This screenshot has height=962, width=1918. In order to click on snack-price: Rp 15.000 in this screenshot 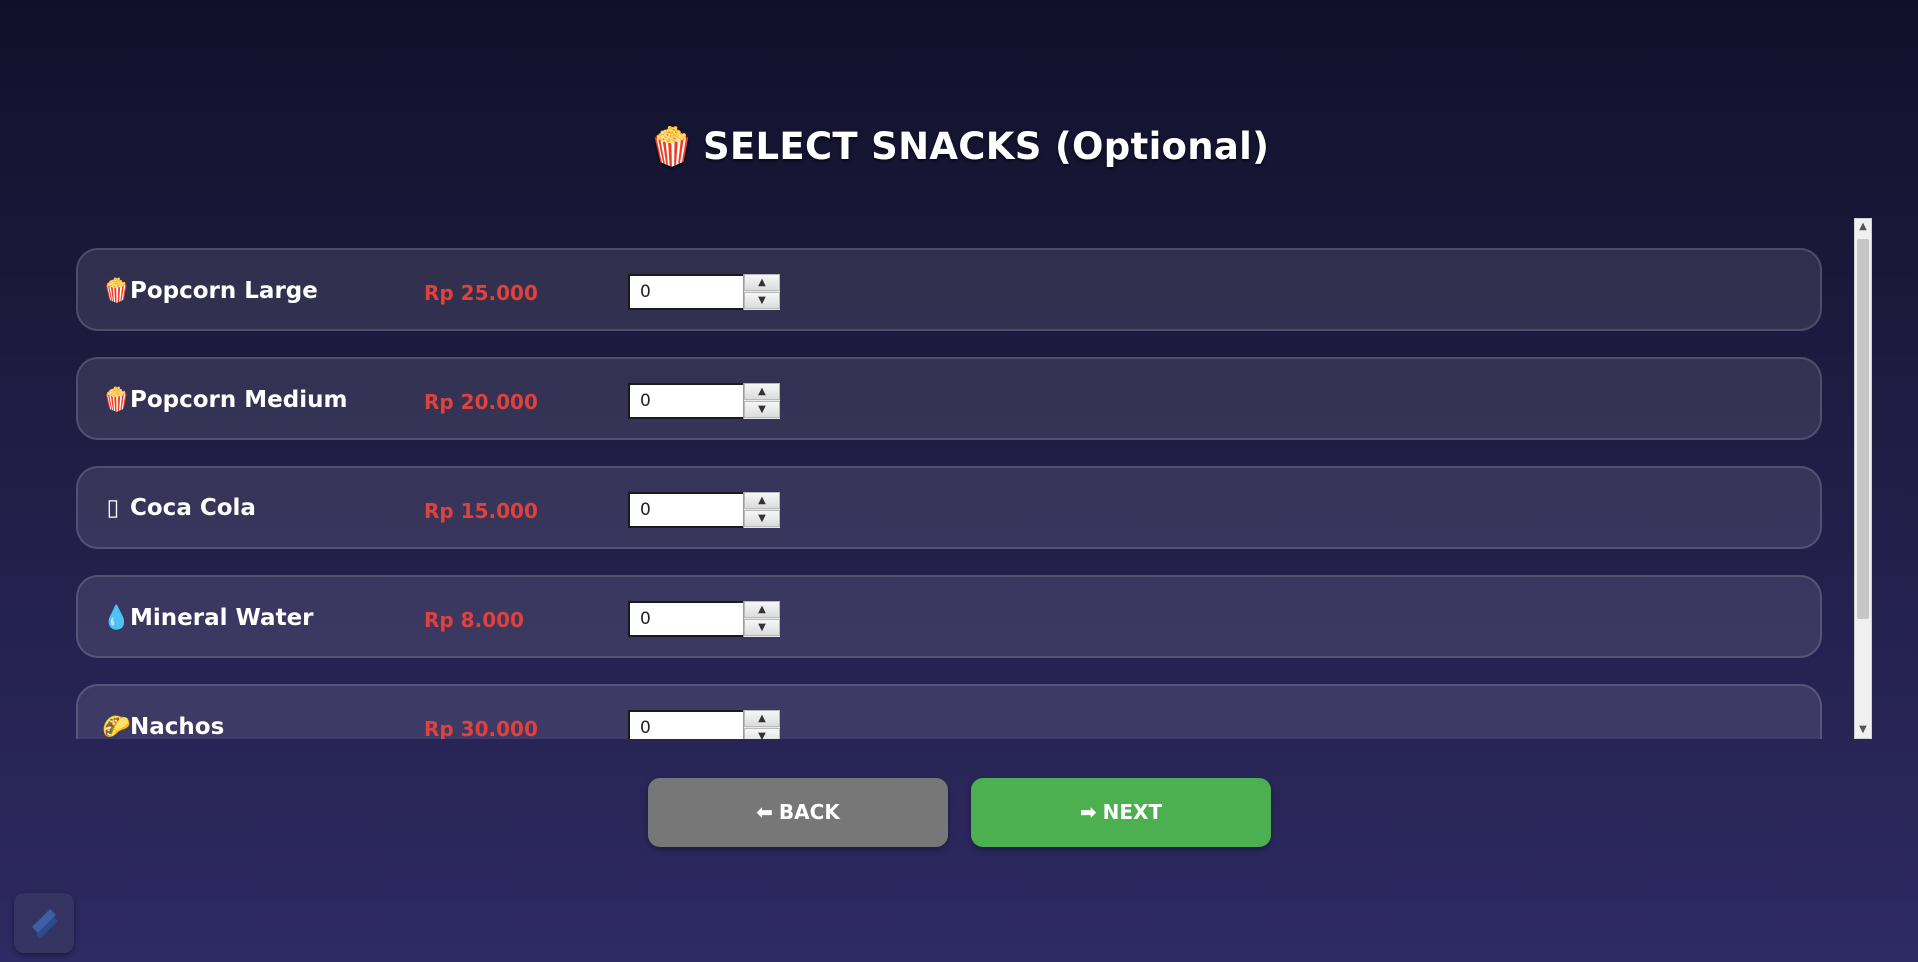, I will do `click(481, 511)`.